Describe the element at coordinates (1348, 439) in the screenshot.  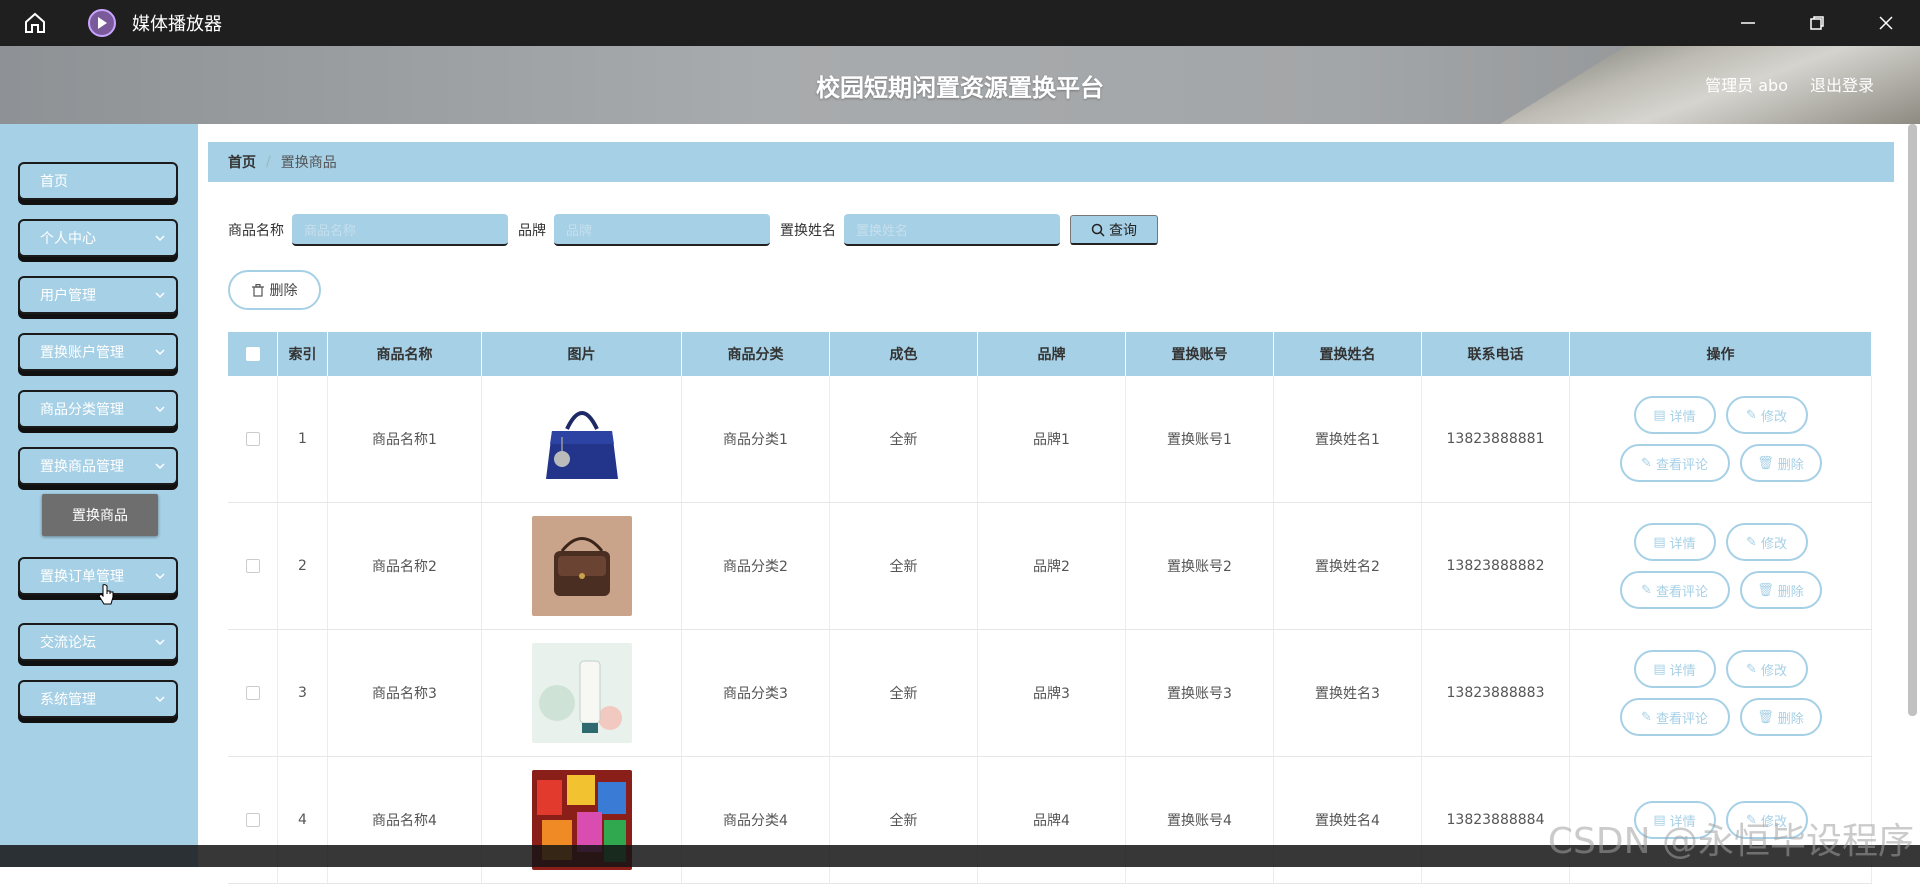
I see `cell-person: 置换姓名1` at that location.